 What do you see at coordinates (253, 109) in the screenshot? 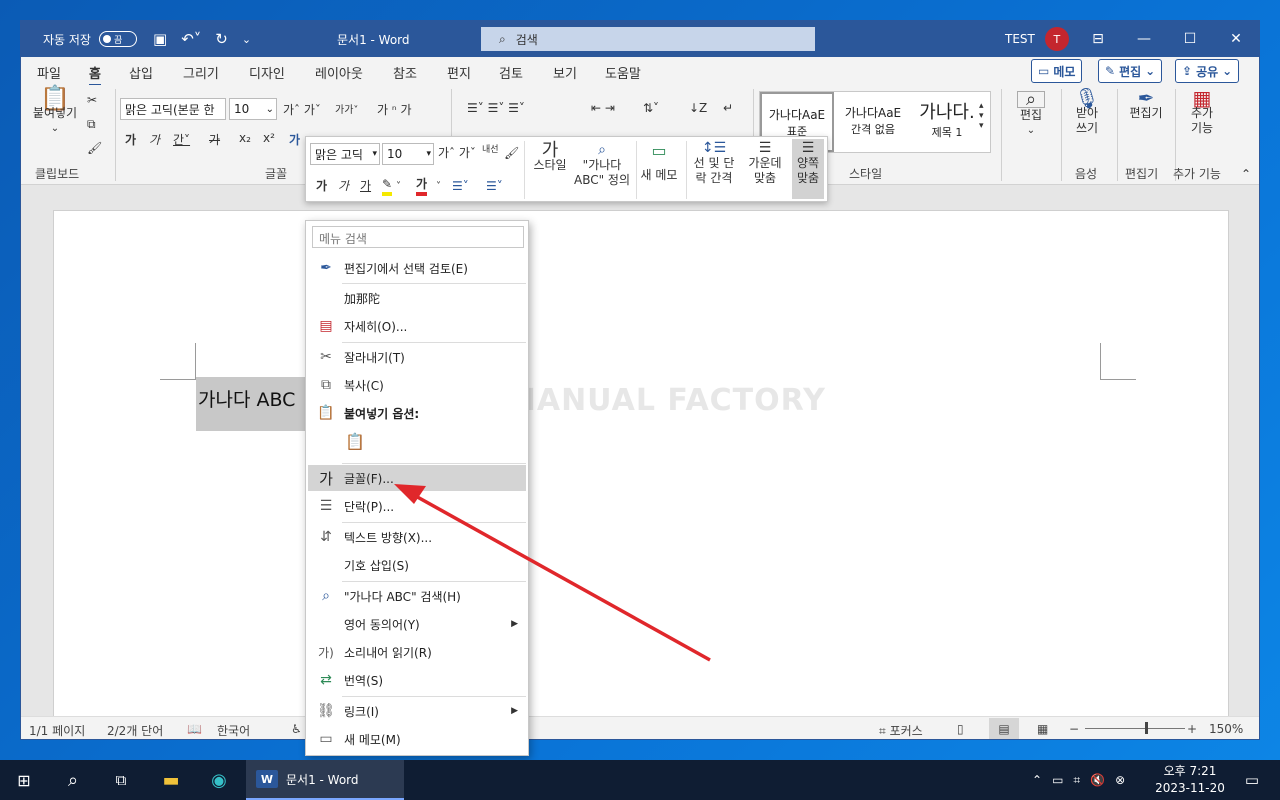
I see `font-size-field: 10 ⌄` at bounding box center [253, 109].